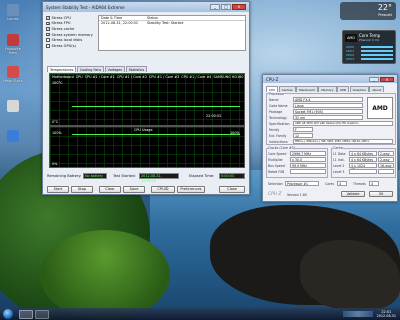  What do you see at coordinates (165, 23) in the screenshot?
I see `log-cell-status: Stability Test: Started` at bounding box center [165, 23].